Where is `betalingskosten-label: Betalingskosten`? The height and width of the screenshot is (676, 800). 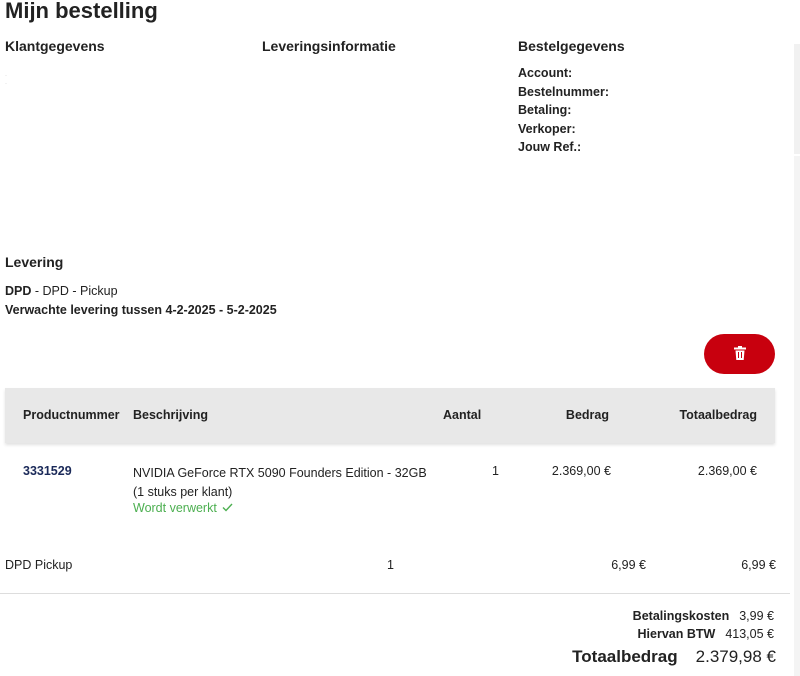
betalingskosten-label: Betalingskosten is located at coordinates (681, 616).